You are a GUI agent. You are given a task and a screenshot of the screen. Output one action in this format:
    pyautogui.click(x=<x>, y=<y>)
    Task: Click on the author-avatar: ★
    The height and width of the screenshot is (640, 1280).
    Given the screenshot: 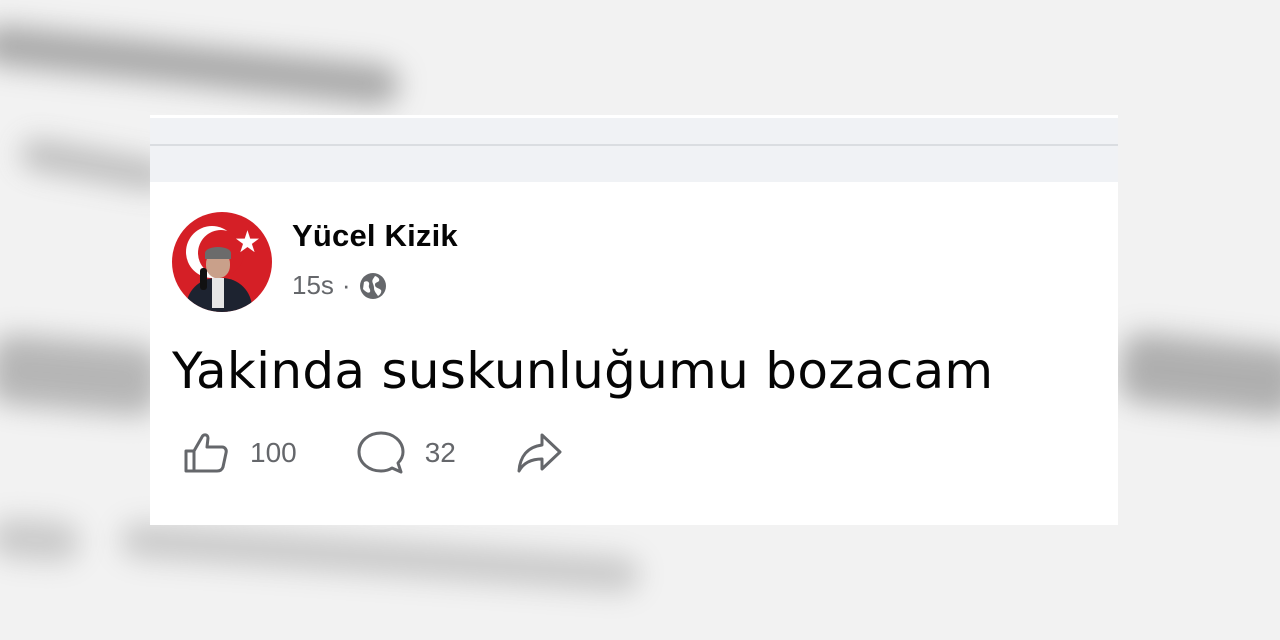 What is the action you would take?
    pyautogui.click(x=222, y=262)
    